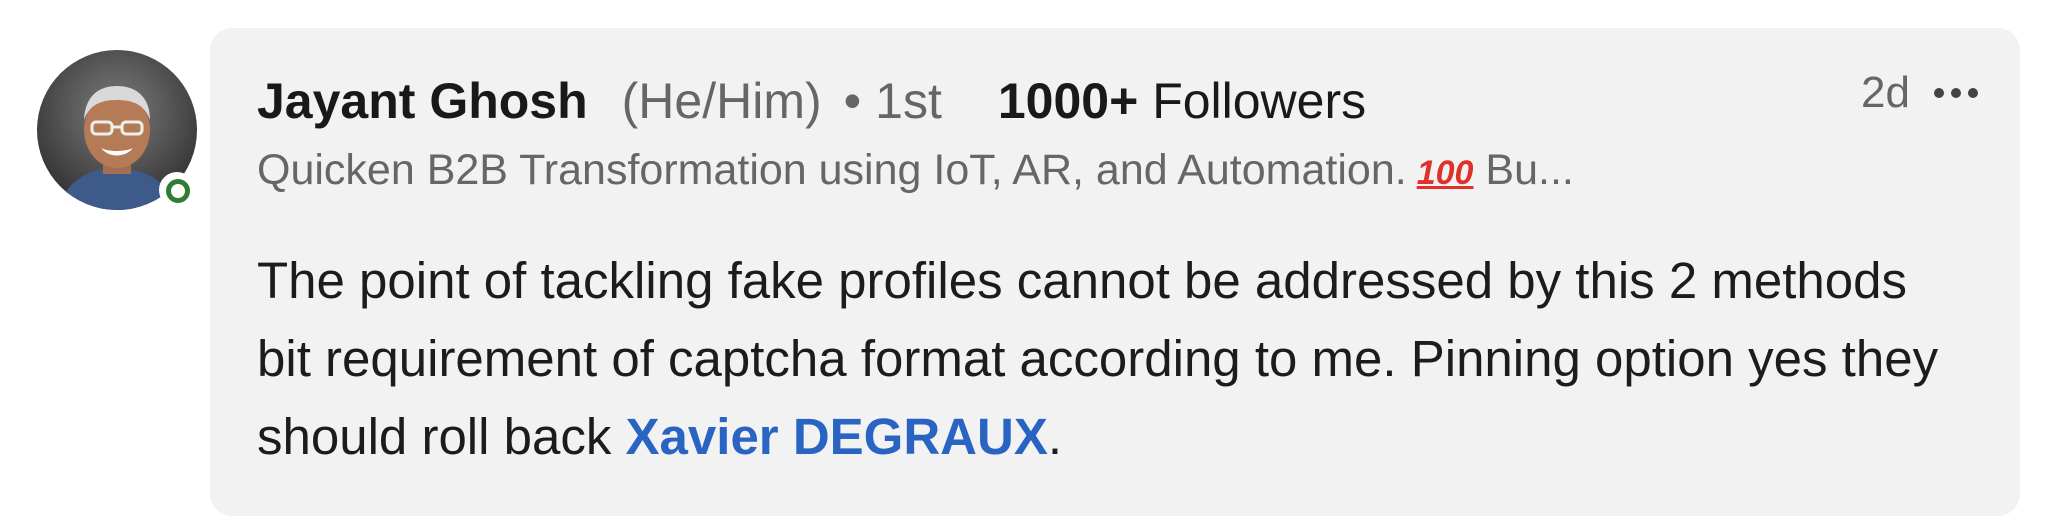 The image size is (2048, 527). What do you see at coordinates (1885, 92) in the screenshot?
I see `comment-timestamp: 2d` at bounding box center [1885, 92].